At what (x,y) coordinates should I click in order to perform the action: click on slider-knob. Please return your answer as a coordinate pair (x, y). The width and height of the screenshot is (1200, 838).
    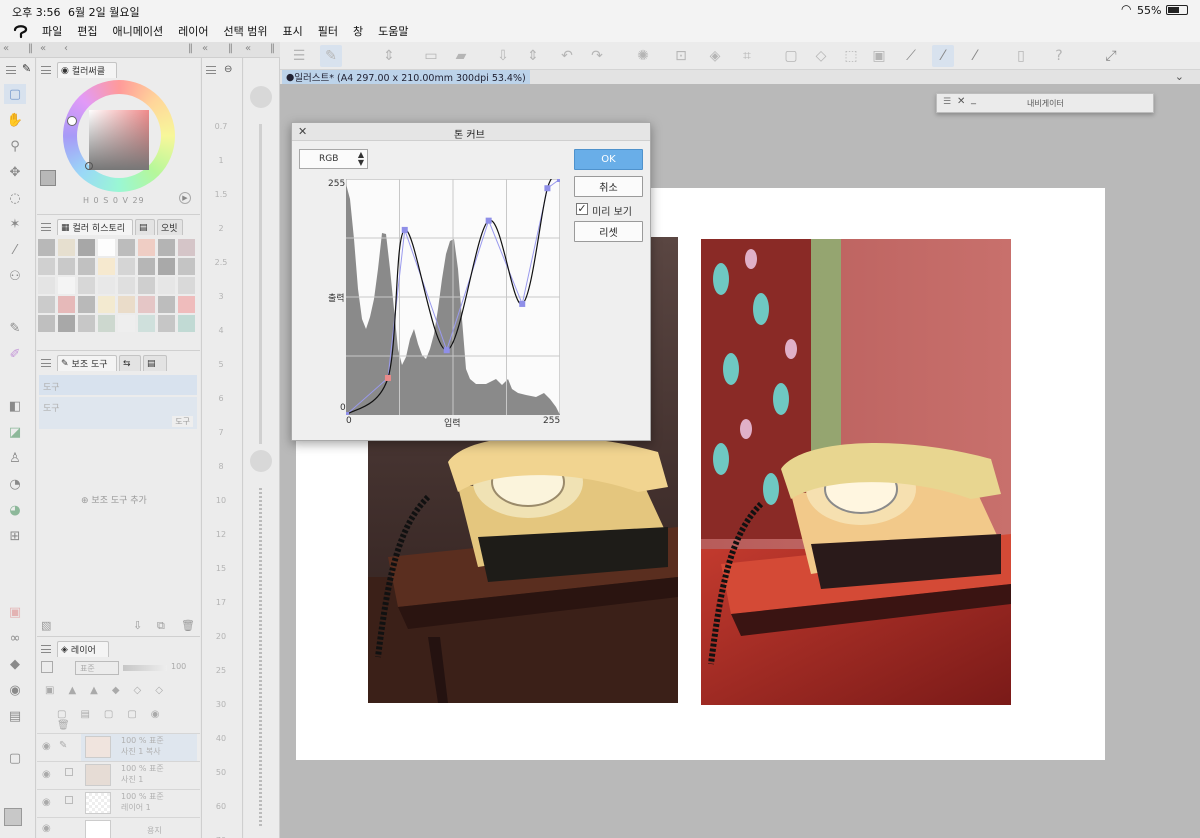
    Looking at the image, I should click on (261, 97).